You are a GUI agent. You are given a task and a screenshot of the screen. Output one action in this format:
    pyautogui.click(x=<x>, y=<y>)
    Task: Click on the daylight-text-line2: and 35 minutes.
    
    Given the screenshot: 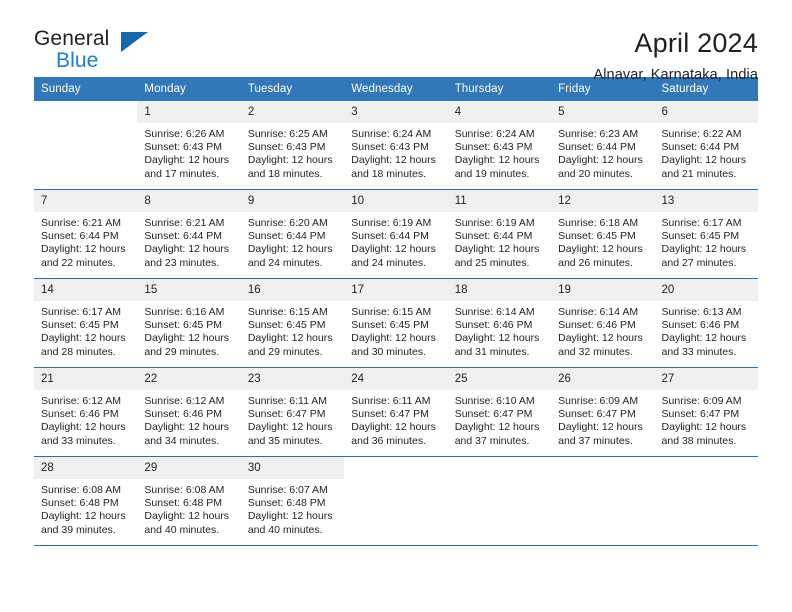 What is the action you would take?
    pyautogui.click(x=285, y=440)
    